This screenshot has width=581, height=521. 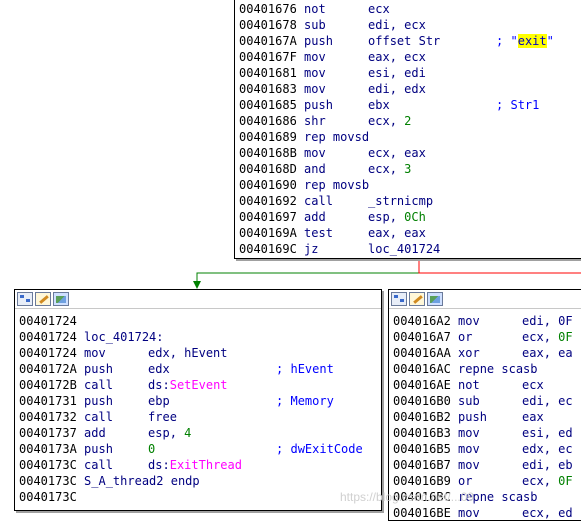 What do you see at coordinates (410, 121) in the screenshot?
I see `asm-line: 00401686 shr ecx, 2` at bounding box center [410, 121].